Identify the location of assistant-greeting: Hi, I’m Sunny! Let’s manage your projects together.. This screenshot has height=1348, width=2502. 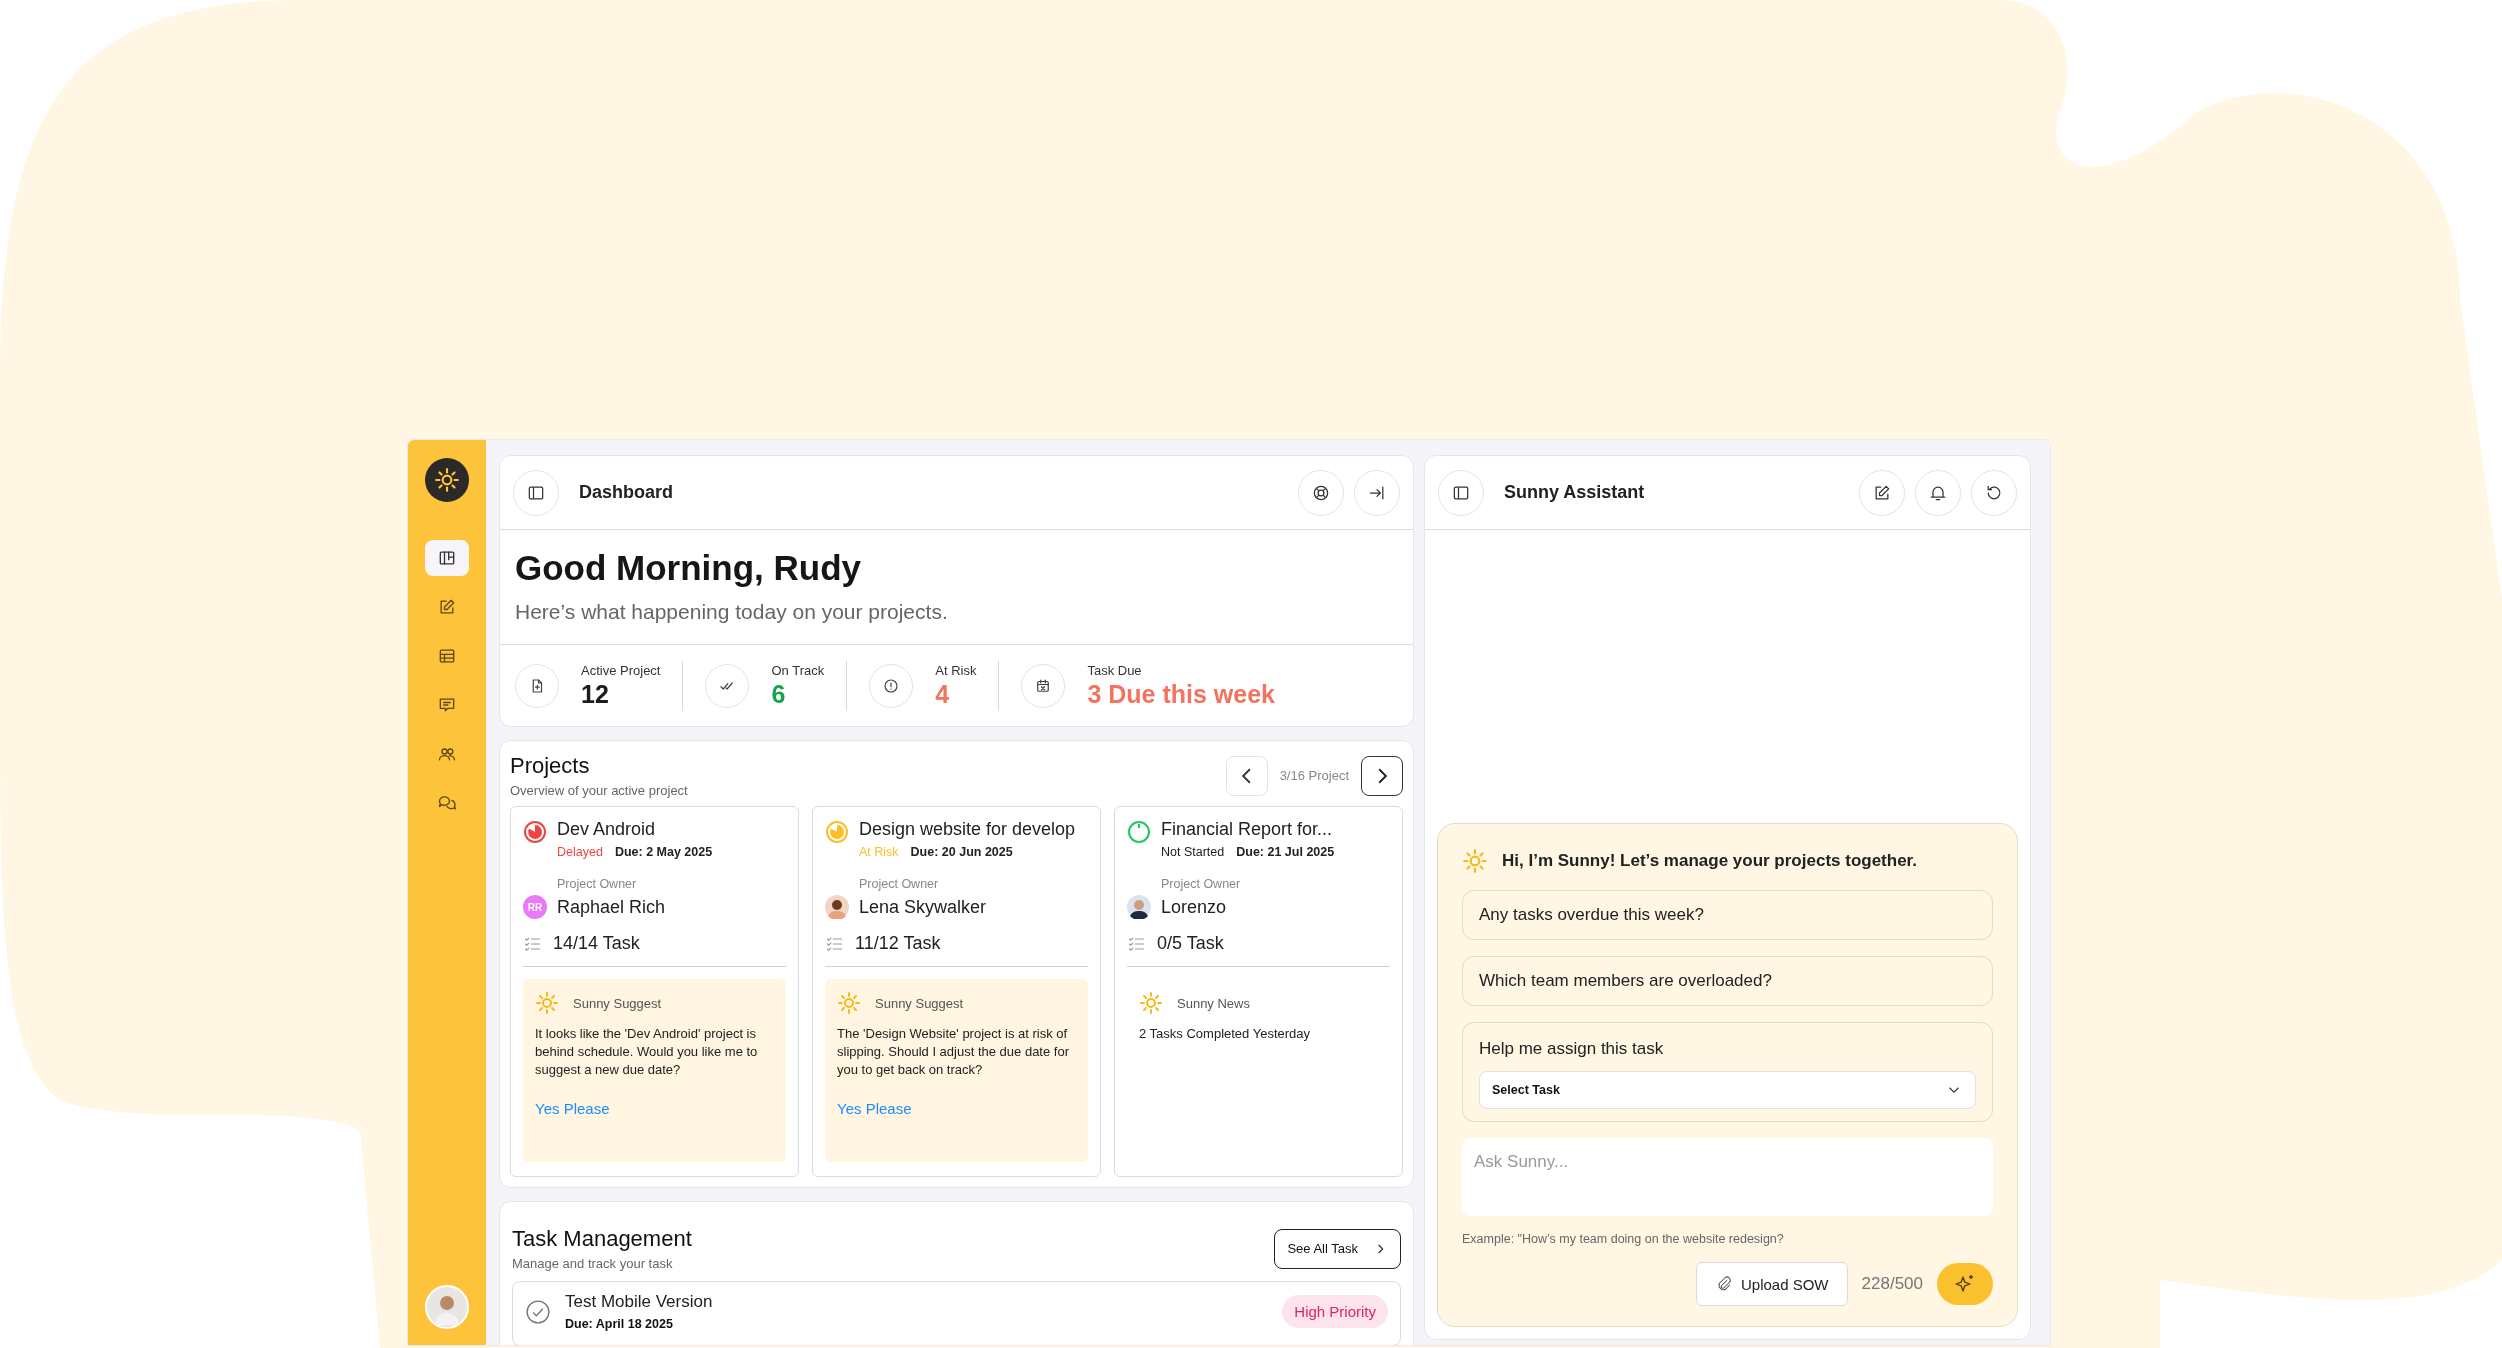
(1709, 861).